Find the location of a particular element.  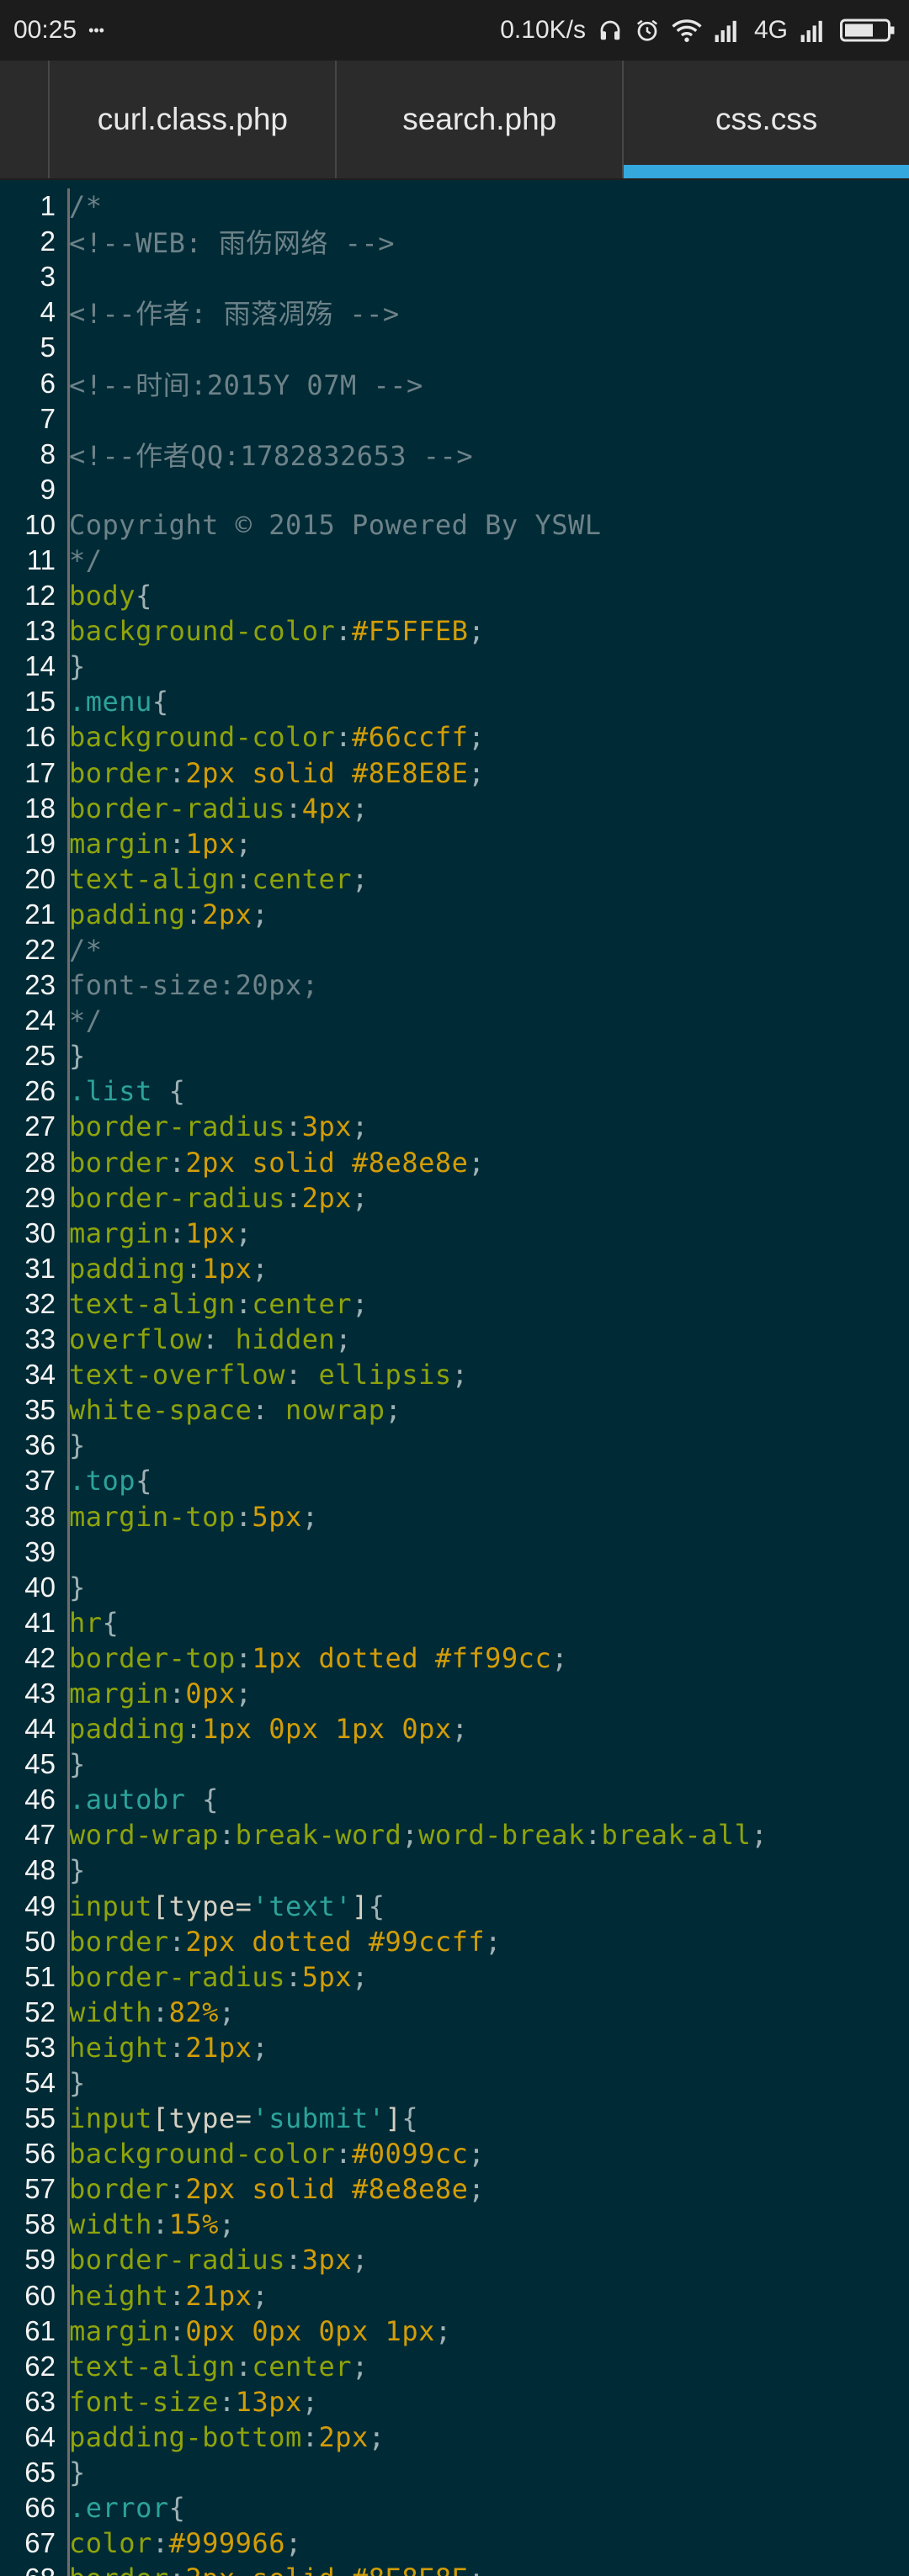

code-line: 17 border:2px solid #8E8E8E; is located at coordinates (454, 773).